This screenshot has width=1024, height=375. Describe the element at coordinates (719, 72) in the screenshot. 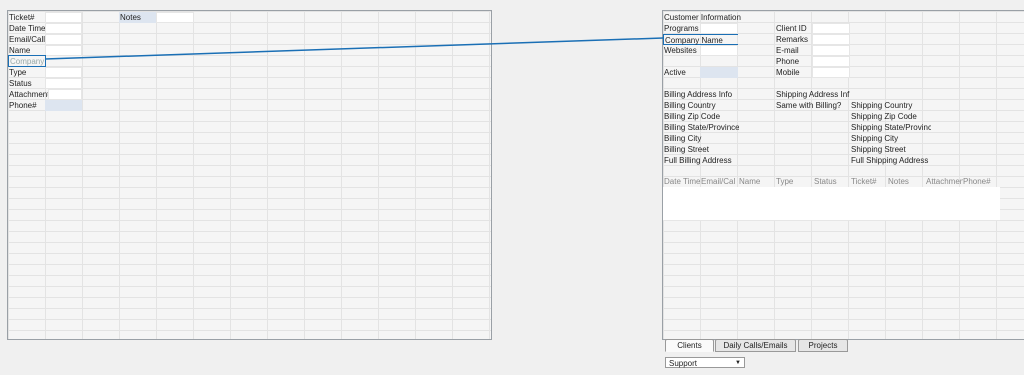

I see `active-field` at that location.